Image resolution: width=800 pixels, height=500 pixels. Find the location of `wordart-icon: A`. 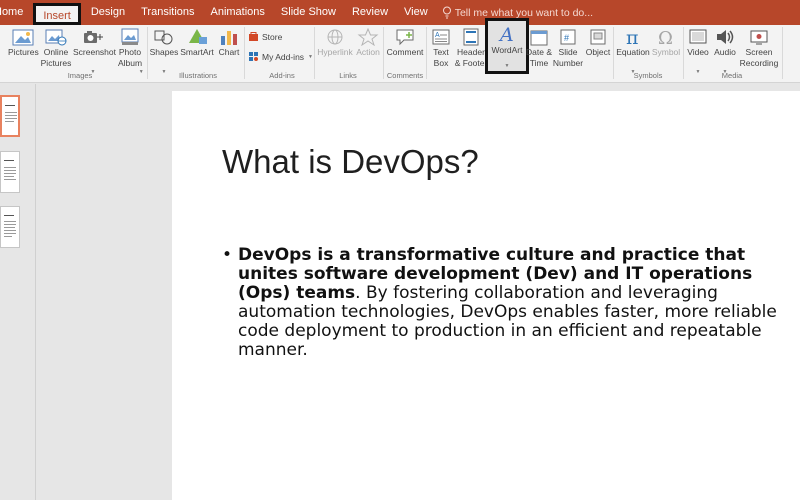

wordart-icon: A is located at coordinates (506, 34).